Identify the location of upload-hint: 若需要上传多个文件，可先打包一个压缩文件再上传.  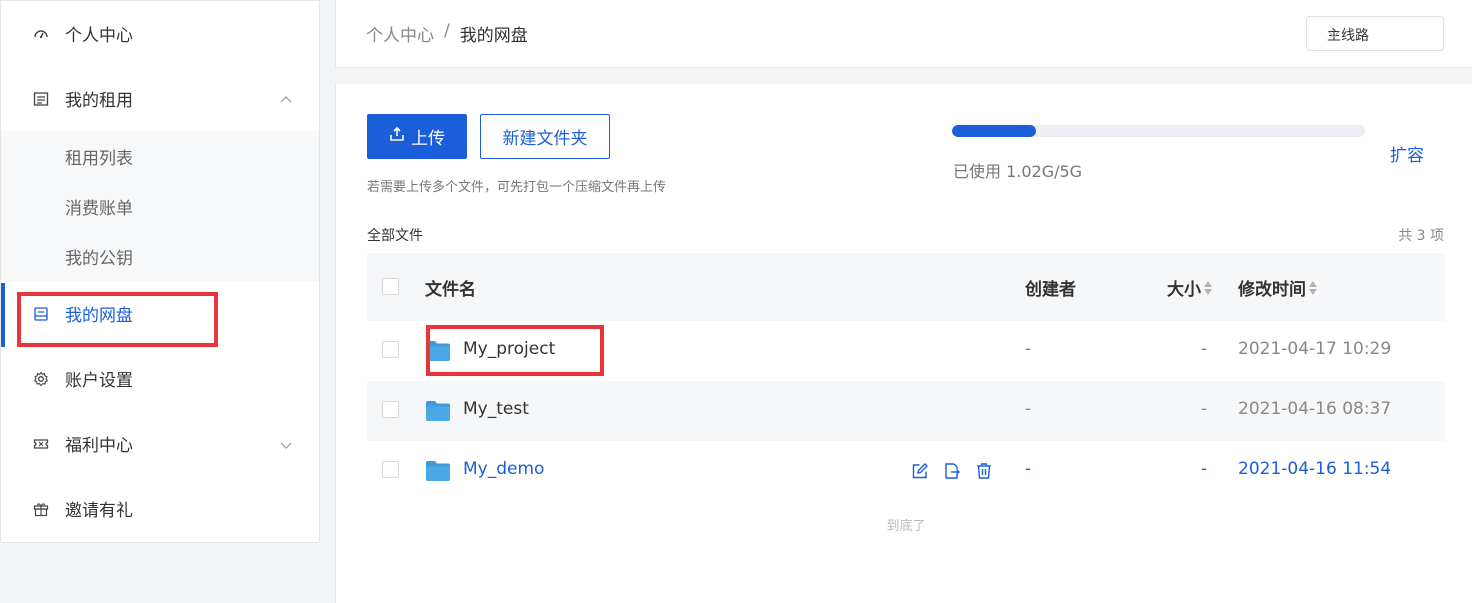
(517, 187).